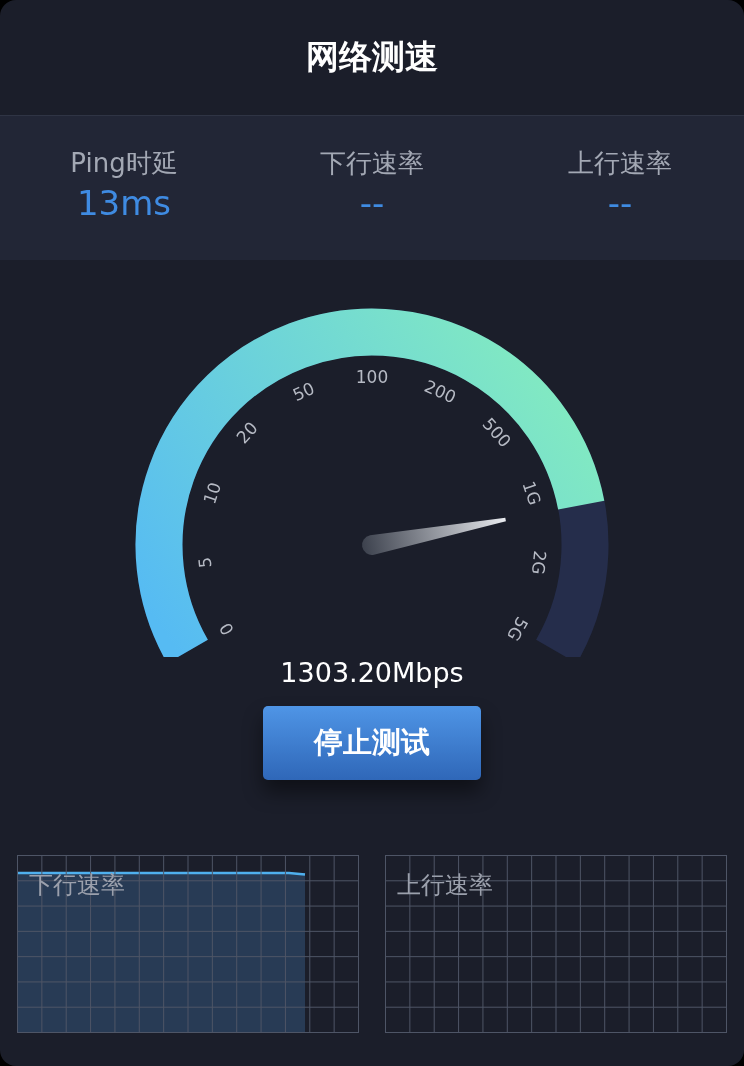 The width and height of the screenshot is (744, 1066). What do you see at coordinates (517, 629) in the screenshot?
I see `scale-label: 5G` at bounding box center [517, 629].